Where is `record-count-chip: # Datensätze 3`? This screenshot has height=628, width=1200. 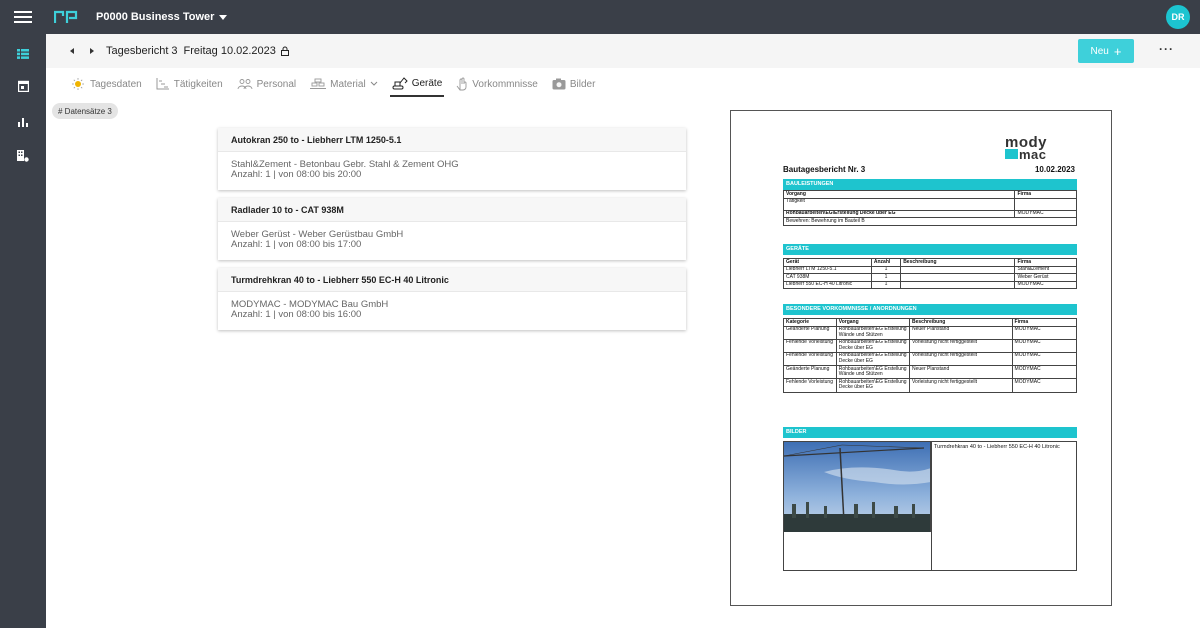
record-count-chip: # Datensätze 3 is located at coordinates (85, 111).